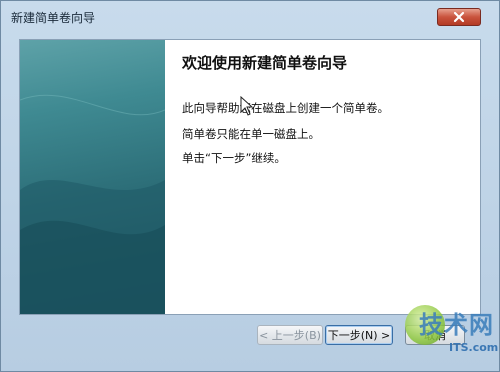 This screenshot has height=372, width=500. I want to click on title-bar: 新建简单卷向导, so click(250, 16).